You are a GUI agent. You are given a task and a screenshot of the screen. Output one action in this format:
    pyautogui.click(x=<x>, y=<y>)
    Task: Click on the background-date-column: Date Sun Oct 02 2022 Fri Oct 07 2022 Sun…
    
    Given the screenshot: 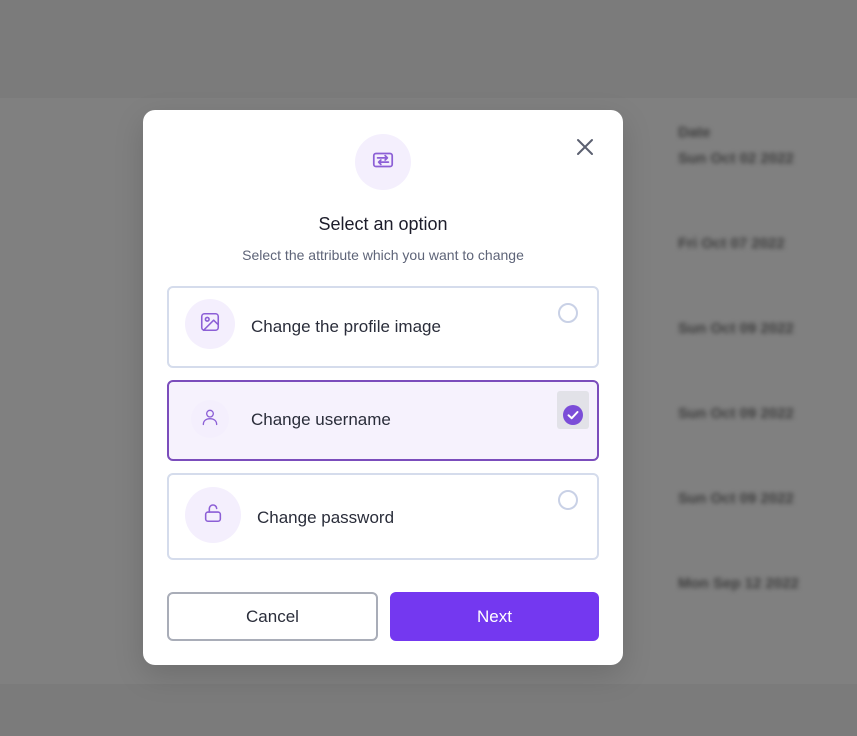 What is the action you would take?
    pyautogui.click(x=763, y=390)
    